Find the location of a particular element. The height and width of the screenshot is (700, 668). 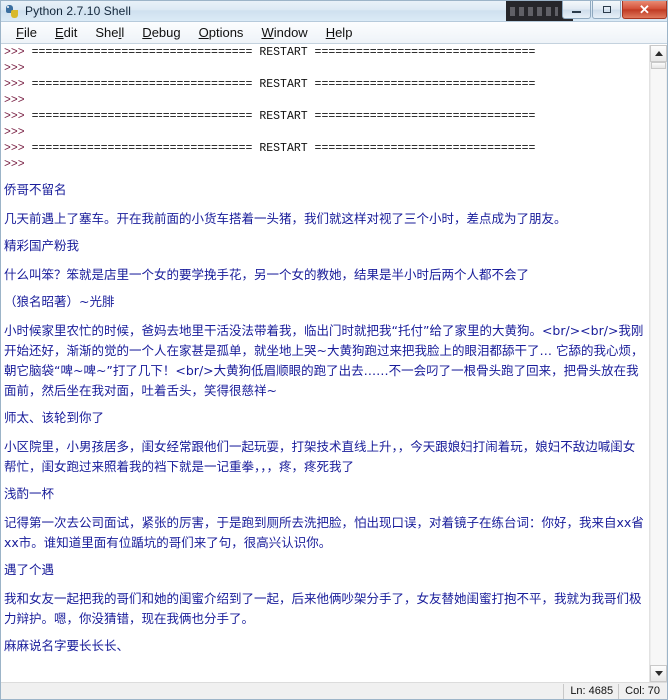

menu-item-shell: Shell is located at coordinates (109, 33).